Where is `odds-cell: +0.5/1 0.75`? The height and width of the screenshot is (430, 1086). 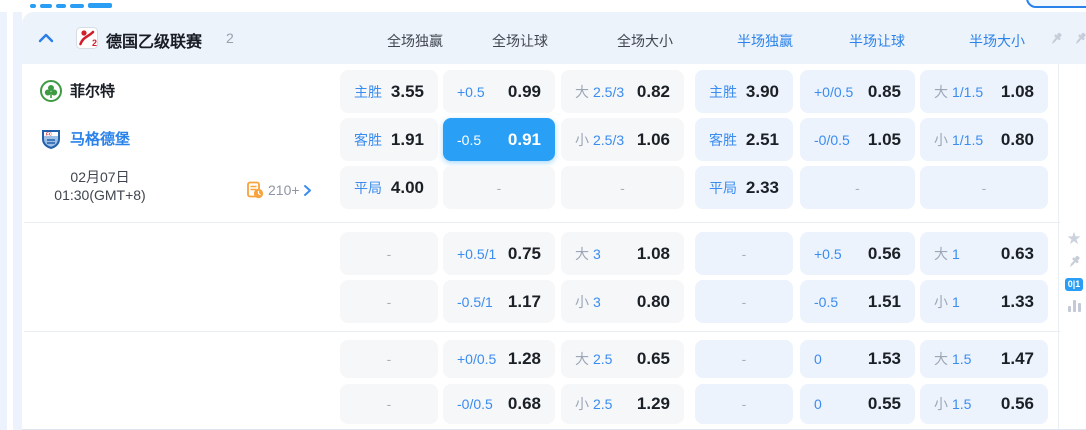 odds-cell: +0.5/1 0.75 is located at coordinates (499, 253).